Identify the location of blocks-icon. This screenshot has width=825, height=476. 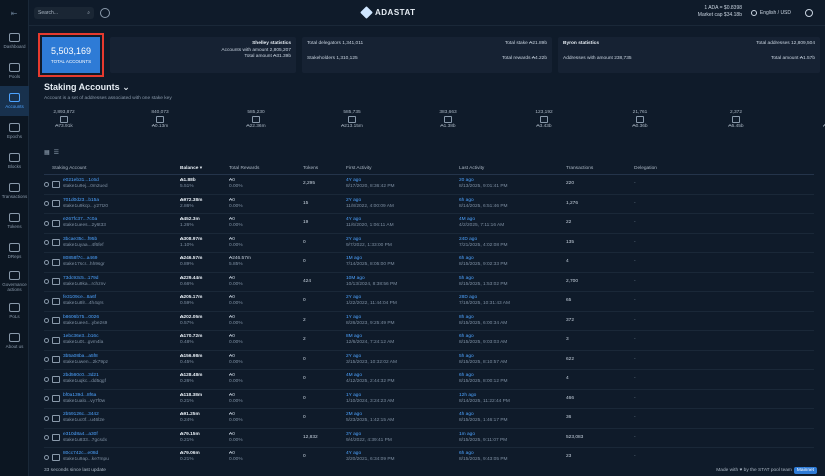
(14, 157).